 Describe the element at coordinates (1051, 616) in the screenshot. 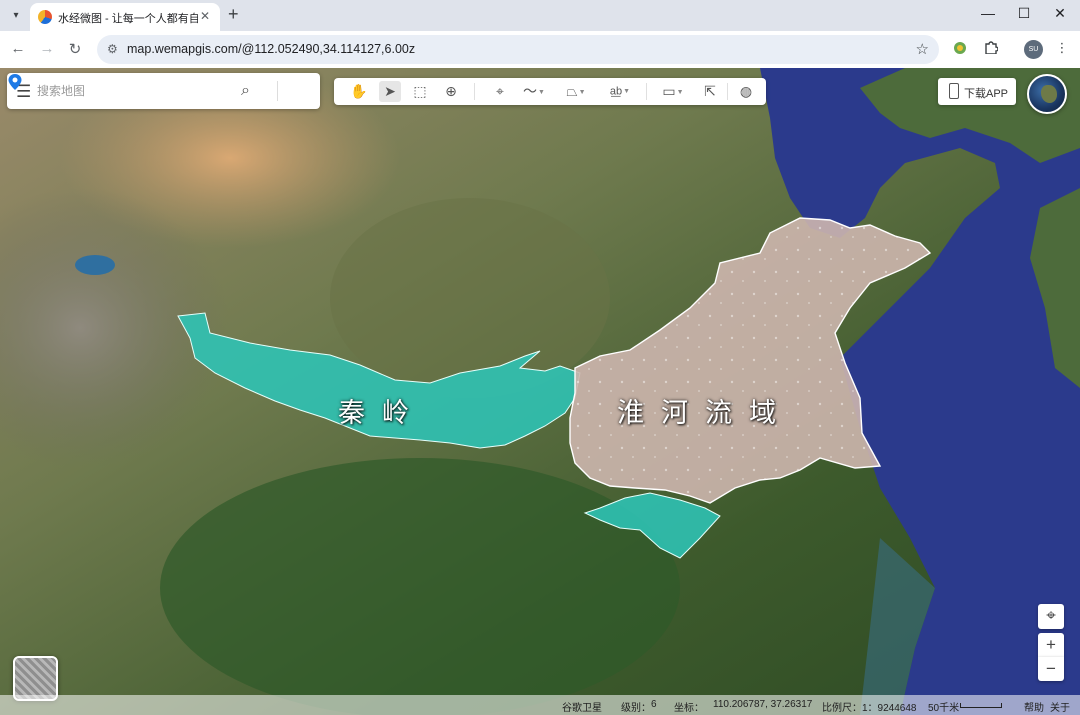

I see `locate-me-button: ⌖` at that location.